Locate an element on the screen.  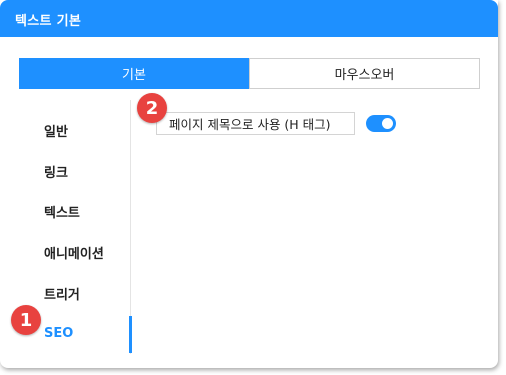
panel-title: 텍스트 기본 is located at coordinates (48, 21).